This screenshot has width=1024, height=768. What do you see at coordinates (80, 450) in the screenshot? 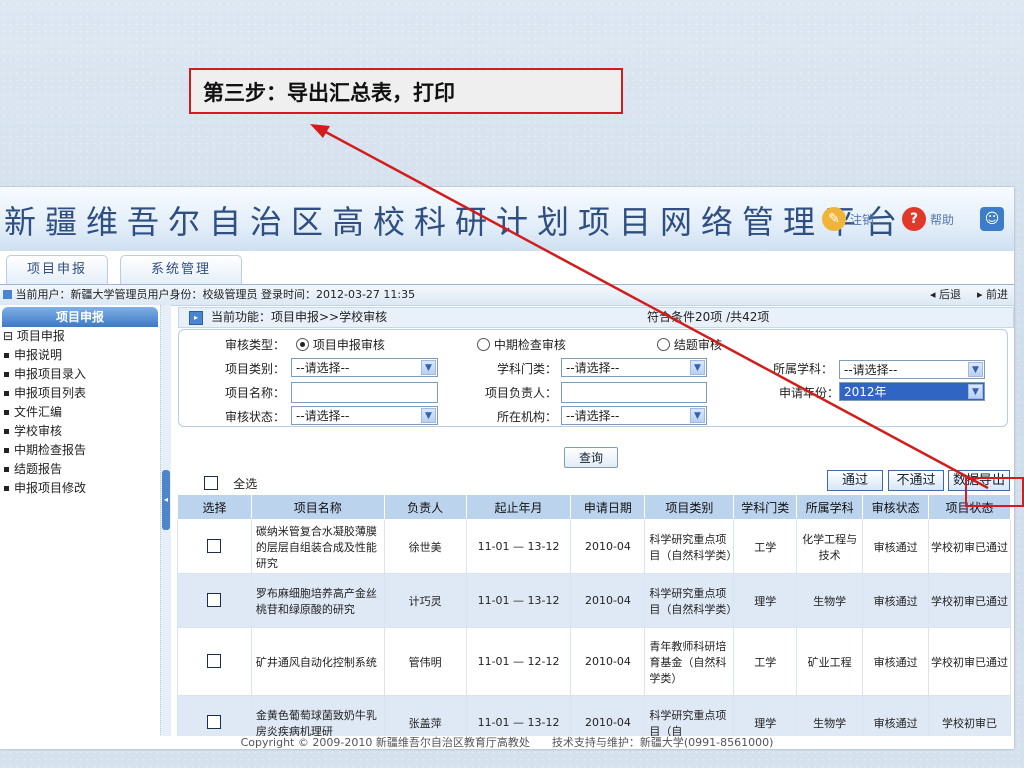
I see `sidebar-item-midterm-report: 中期检查报告` at bounding box center [80, 450].